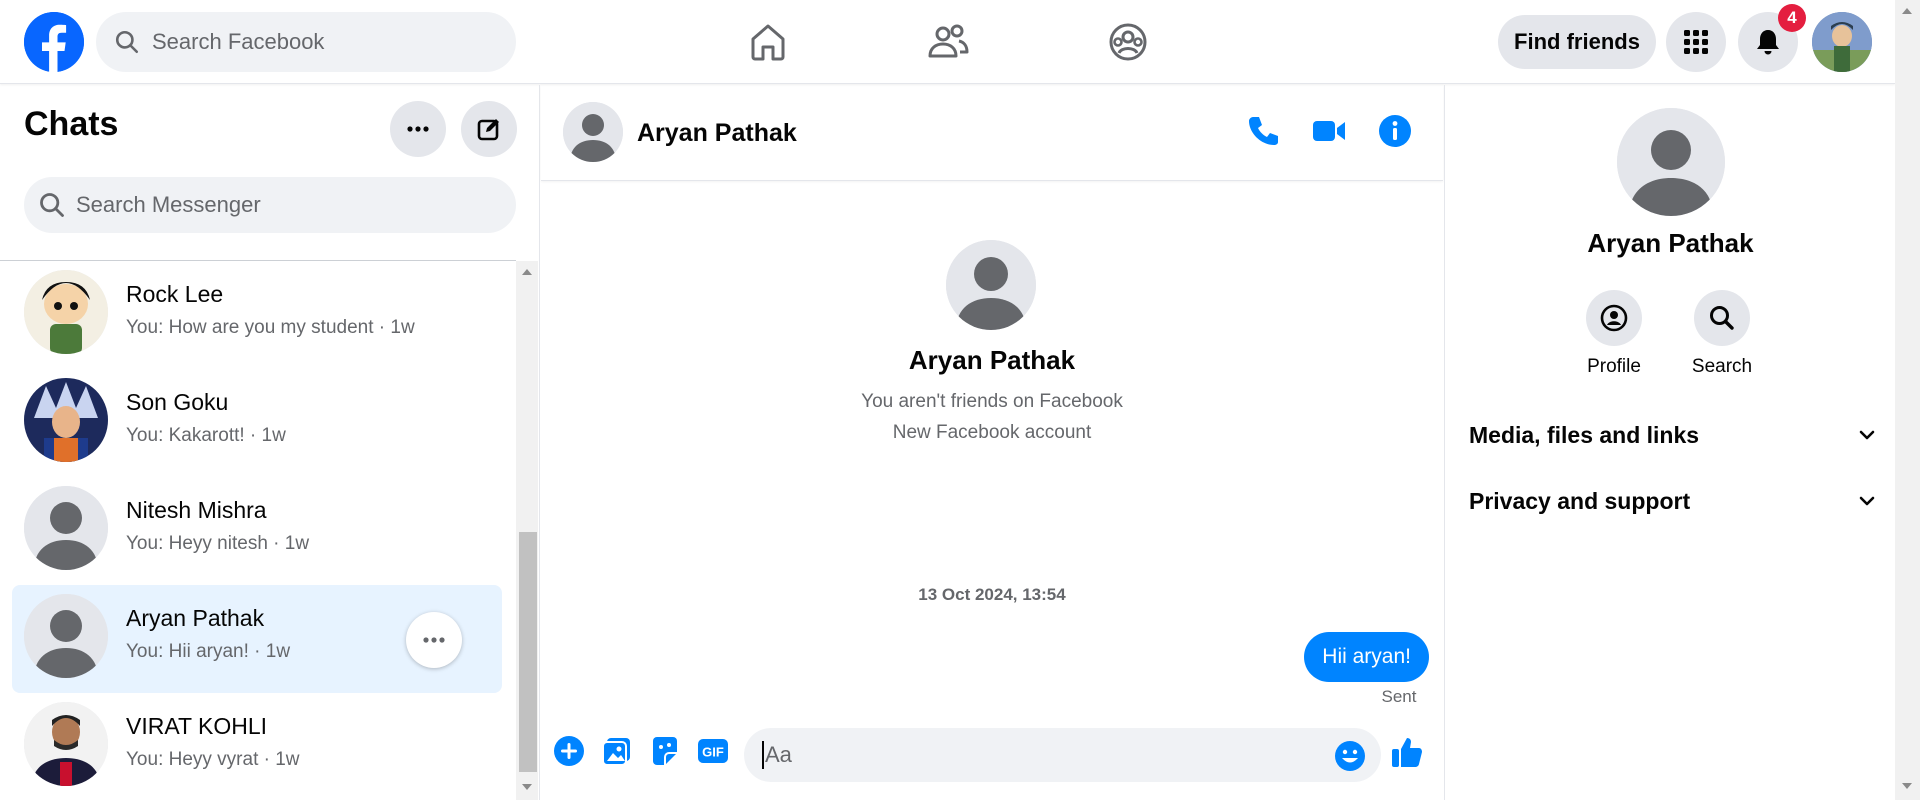 The image size is (1920, 800). I want to click on phone-icon, so click(1263, 131).